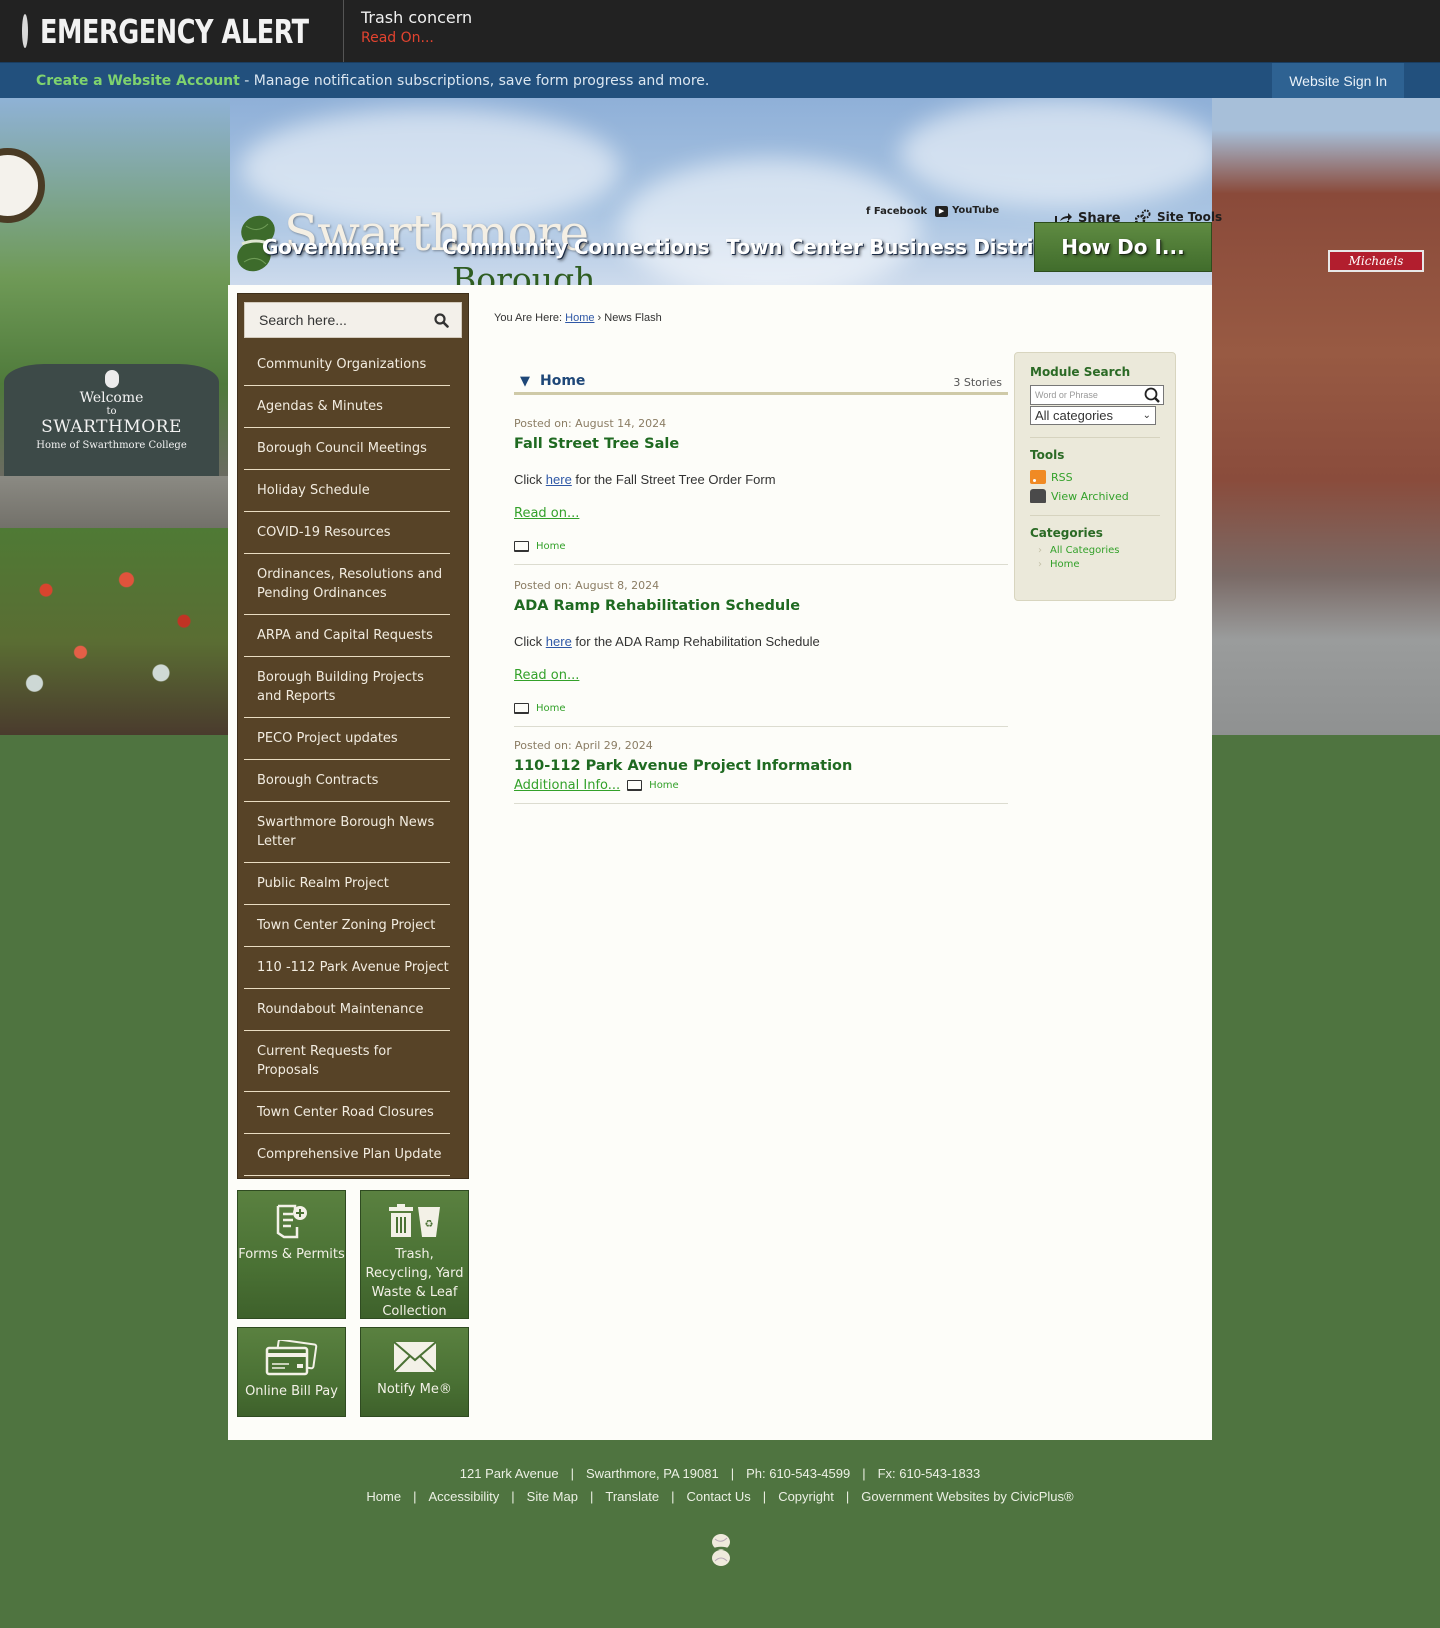 The height and width of the screenshot is (1628, 1440). Describe the element at coordinates (552, 381) in the screenshot. I see `news-category-toggle: ▼ Home` at that location.